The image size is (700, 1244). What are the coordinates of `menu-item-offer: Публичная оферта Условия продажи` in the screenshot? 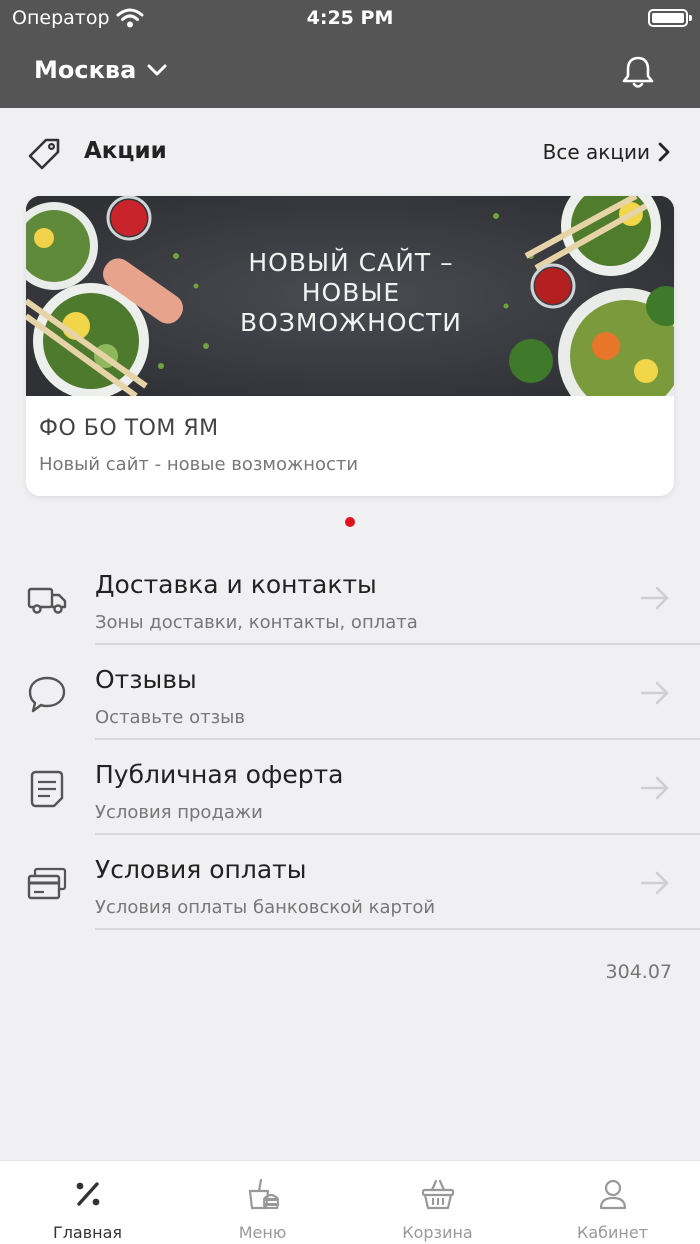 It's located at (350, 787).